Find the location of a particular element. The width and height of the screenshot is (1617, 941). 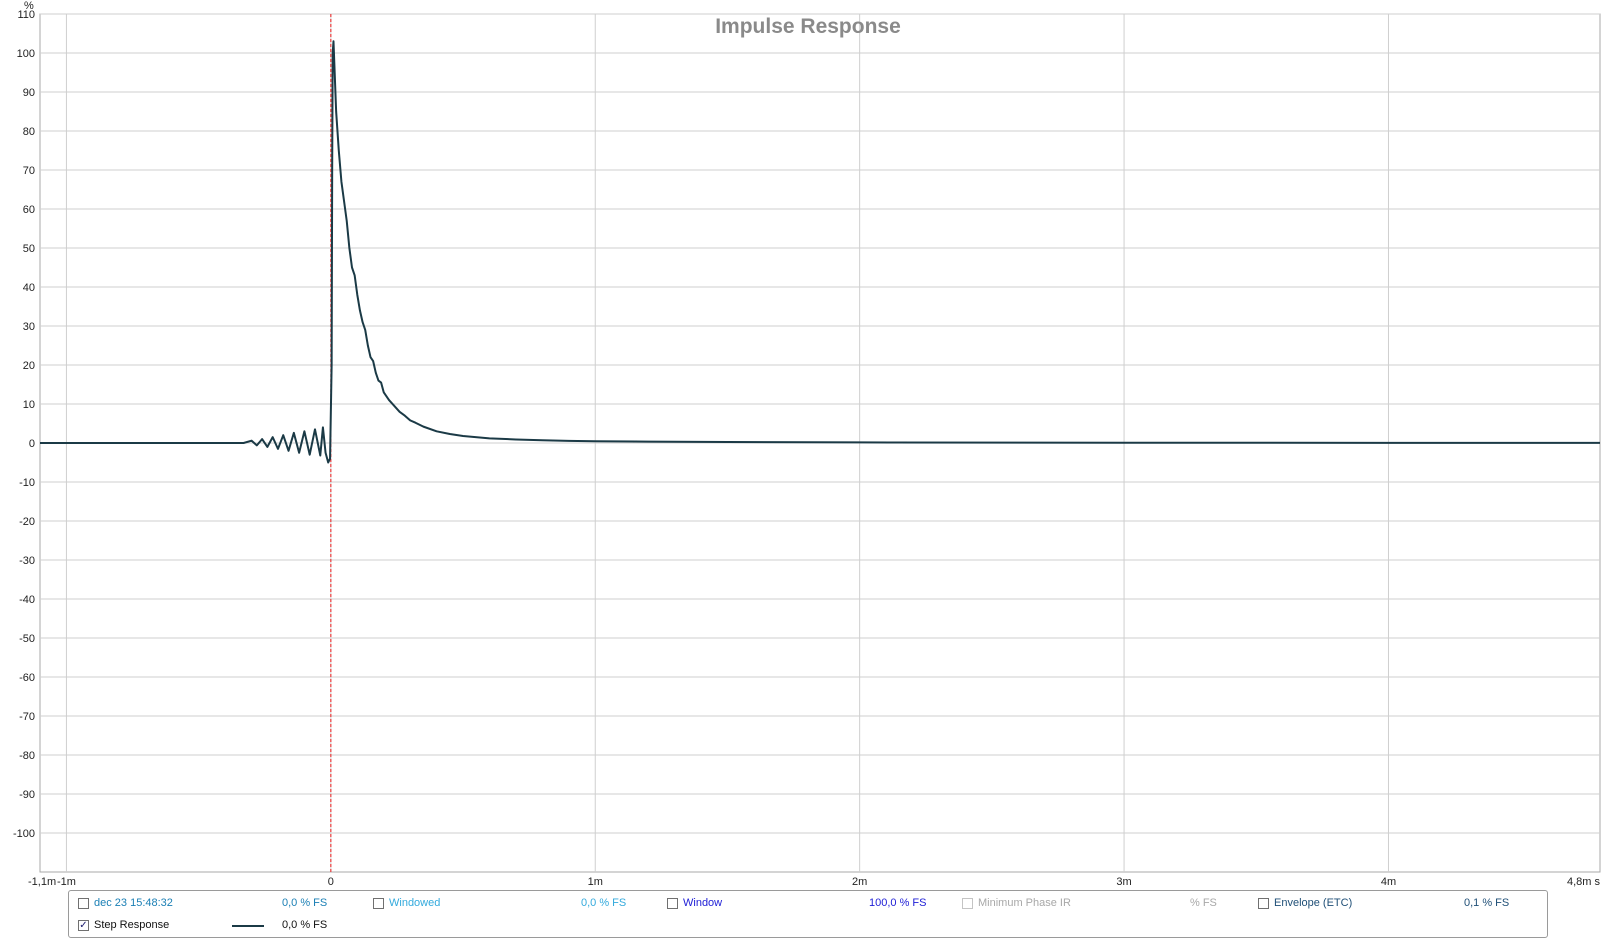

x-tick-label: 1m is located at coordinates (595, 882).